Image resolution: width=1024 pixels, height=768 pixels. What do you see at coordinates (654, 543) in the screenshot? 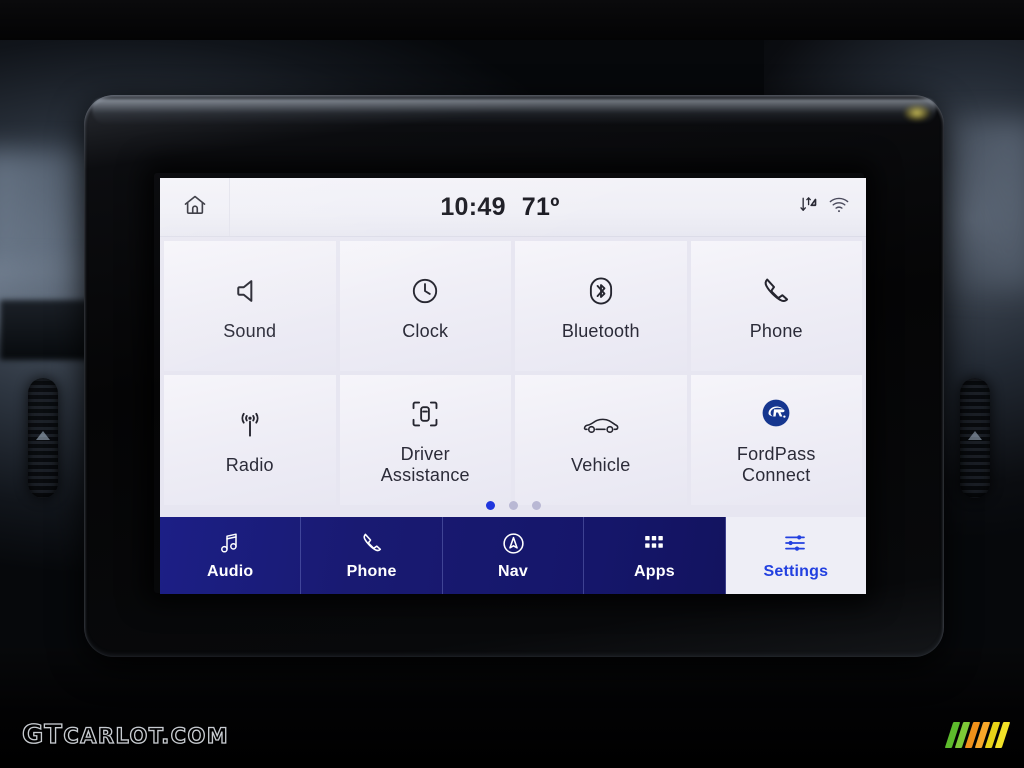
I see `apps-grid-icon` at bounding box center [654, 543].